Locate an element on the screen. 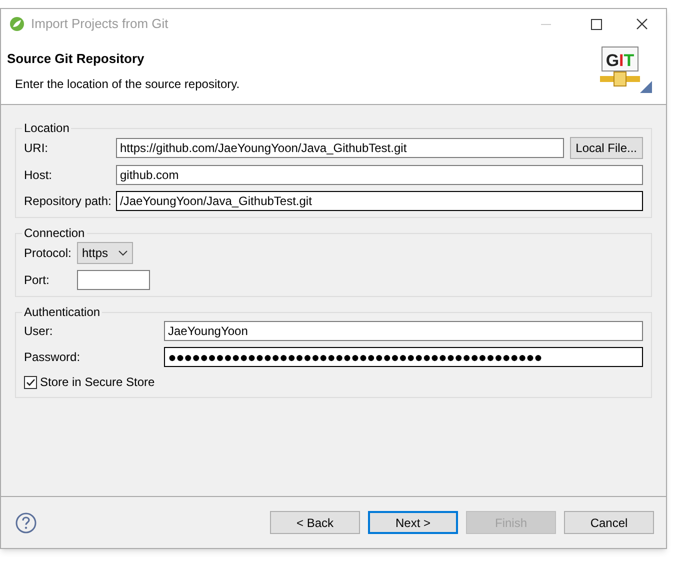 Image resolution: width=685 pixels, height=561 pixels. field-label: Port: is located at coordinates (37, 280).